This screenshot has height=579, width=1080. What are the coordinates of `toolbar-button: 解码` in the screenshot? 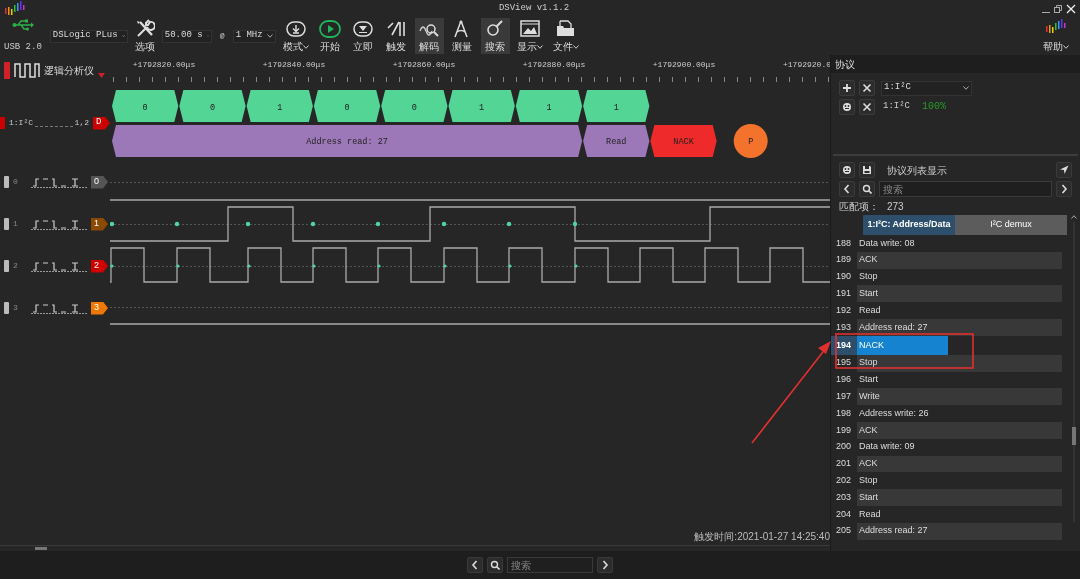 It's located at (429, 36).